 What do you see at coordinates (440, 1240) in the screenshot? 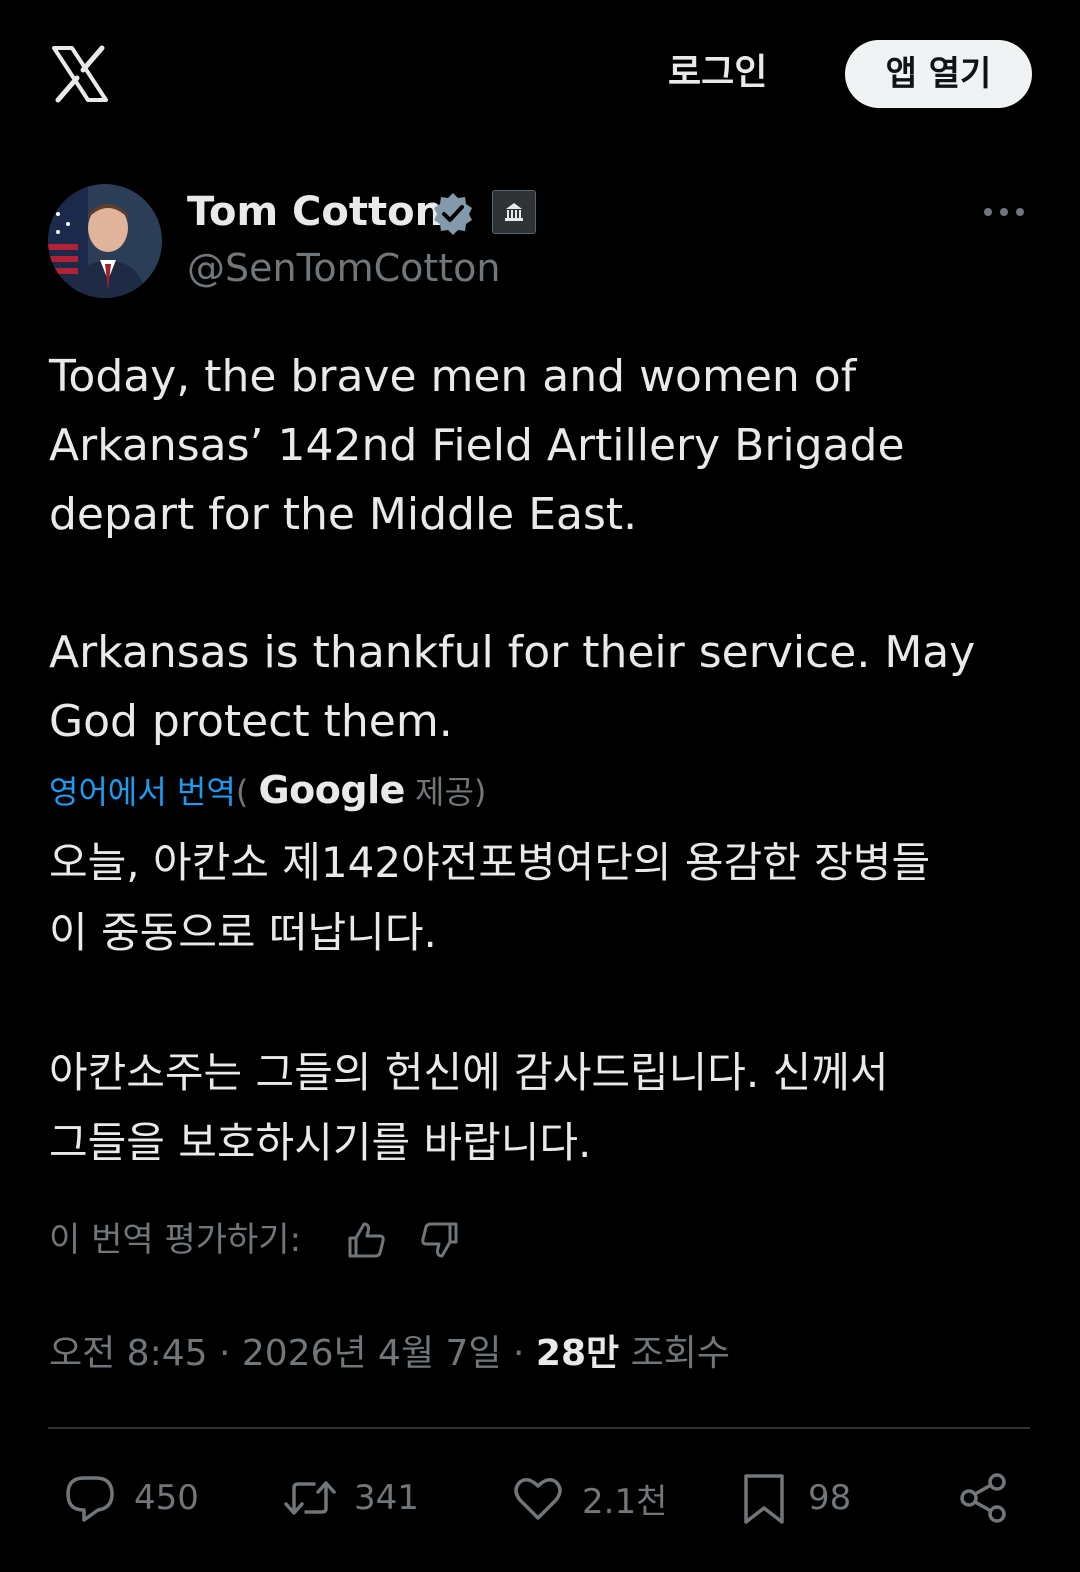
I see `thumbs-down-icon` at bounding box center [440, 1240].